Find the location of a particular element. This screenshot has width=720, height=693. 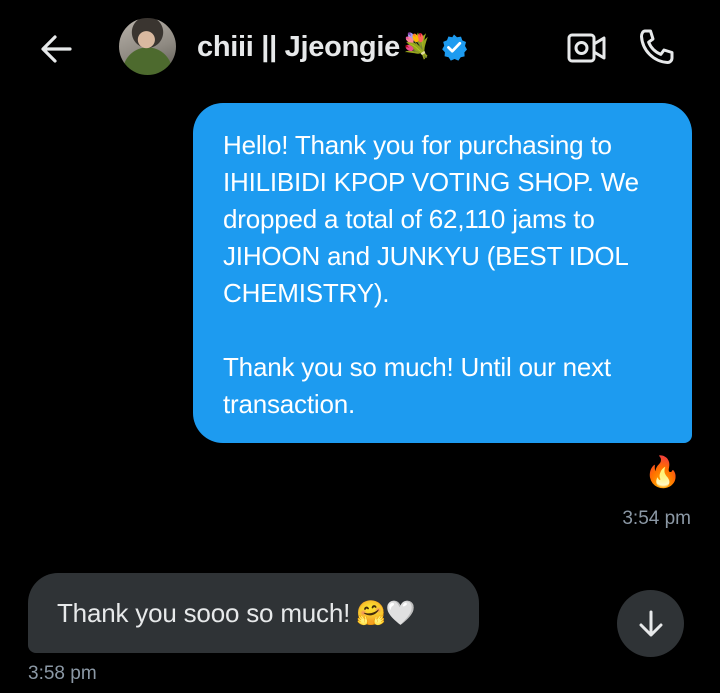

arrow-left-icon is located at coordinates (56, 49).